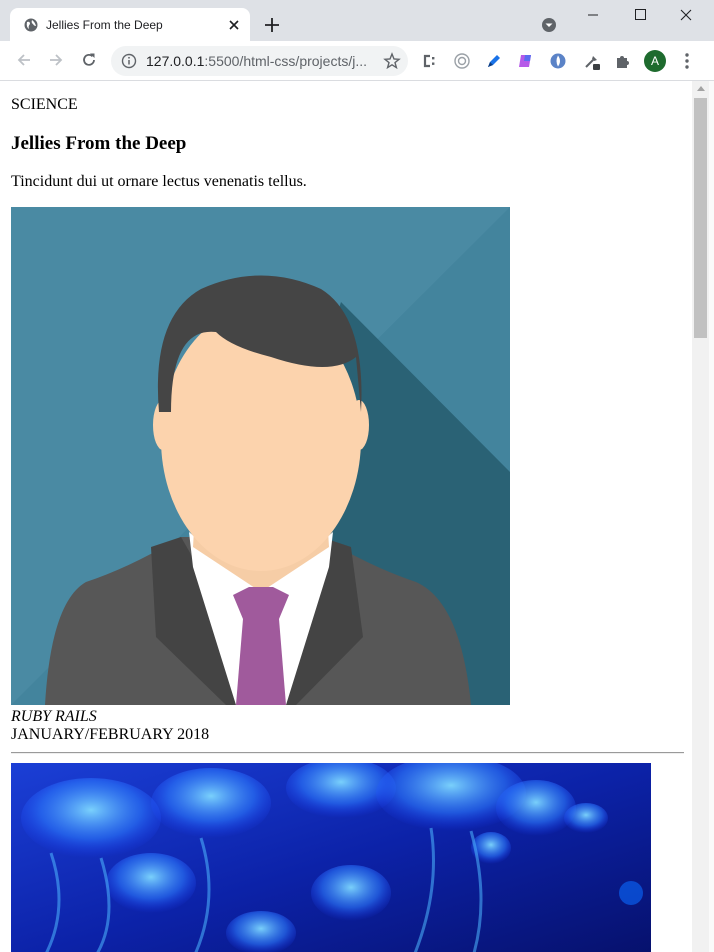  What do you see at coordinates (104, 25) in the screenshot?
I see `tab-title: Jellies From the Deep` at bounding box center [104, 25].